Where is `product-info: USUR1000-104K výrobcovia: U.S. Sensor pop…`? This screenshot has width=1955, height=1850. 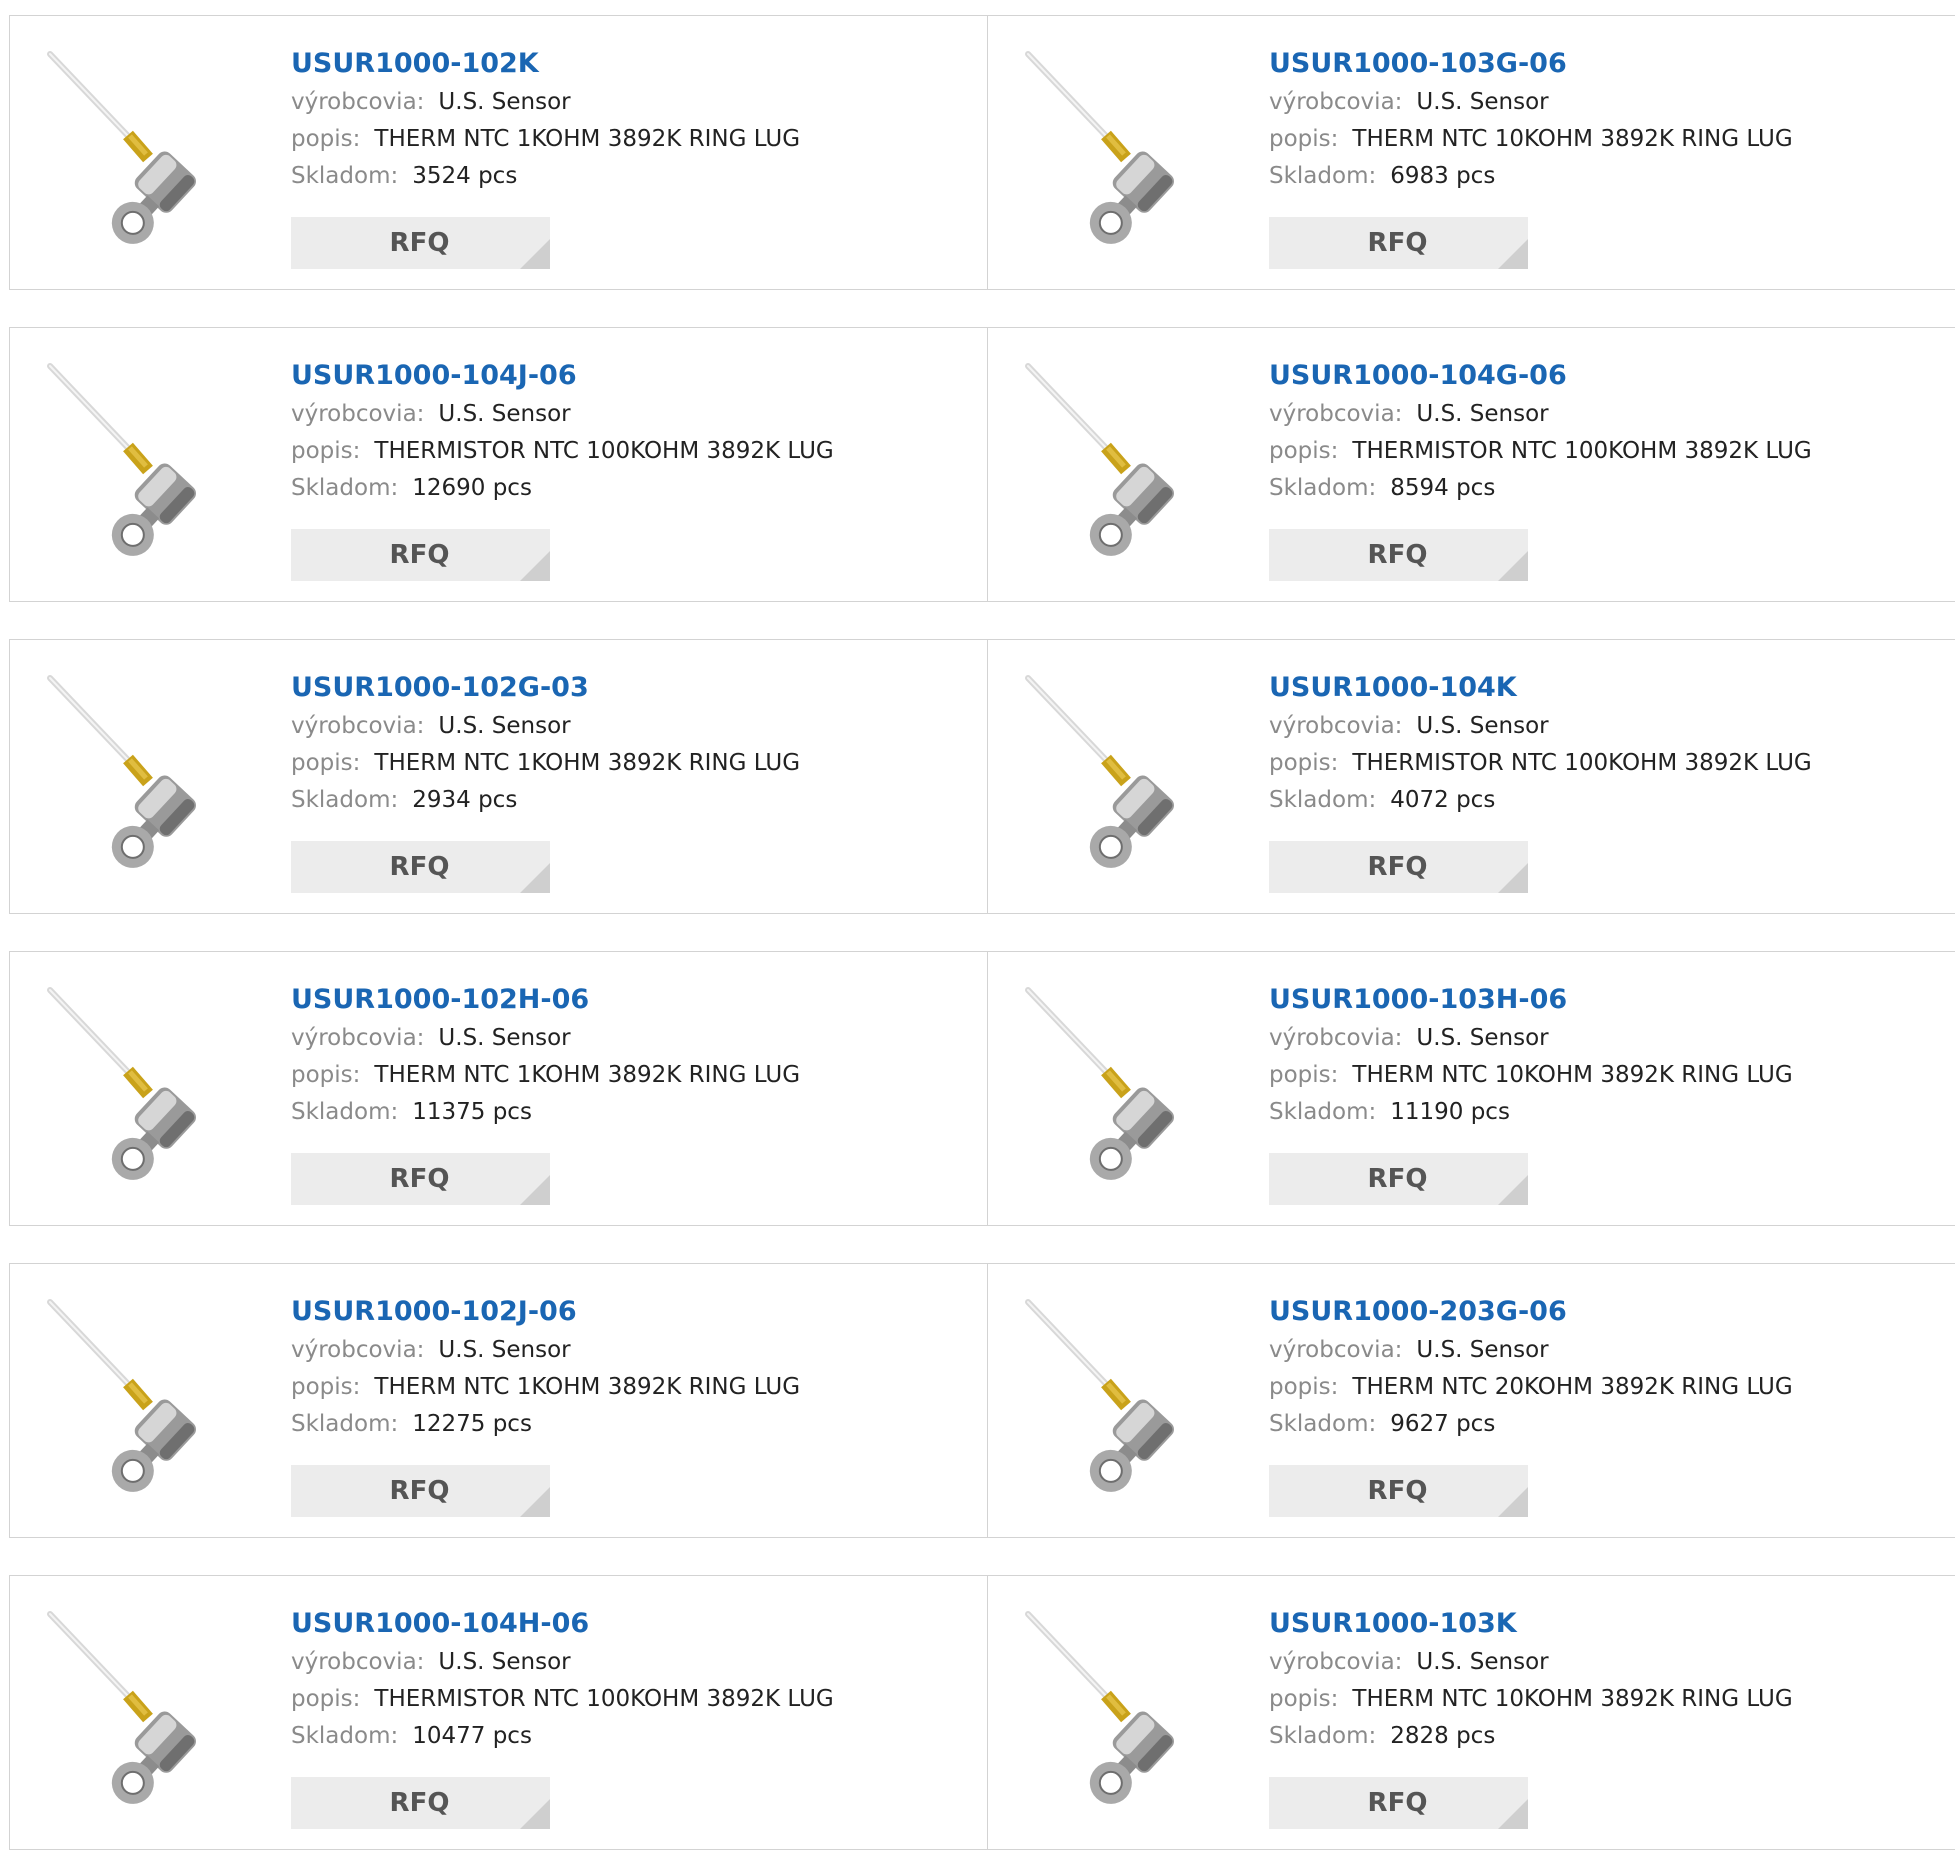 product-info: USUR1000-104K výrobcovia: U.S. Sensor pop… is located at coordinates (1540, 743).